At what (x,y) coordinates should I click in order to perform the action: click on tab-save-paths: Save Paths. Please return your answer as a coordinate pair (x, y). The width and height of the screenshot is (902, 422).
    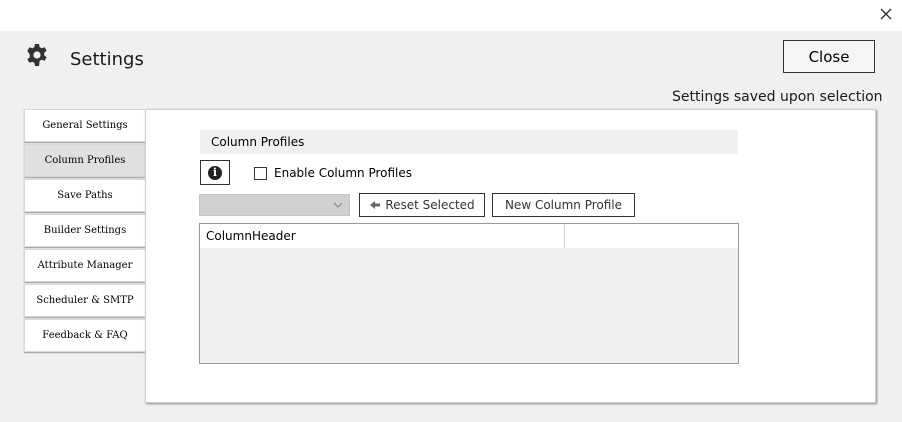
    Looking at the image, I should click on (84, 195).